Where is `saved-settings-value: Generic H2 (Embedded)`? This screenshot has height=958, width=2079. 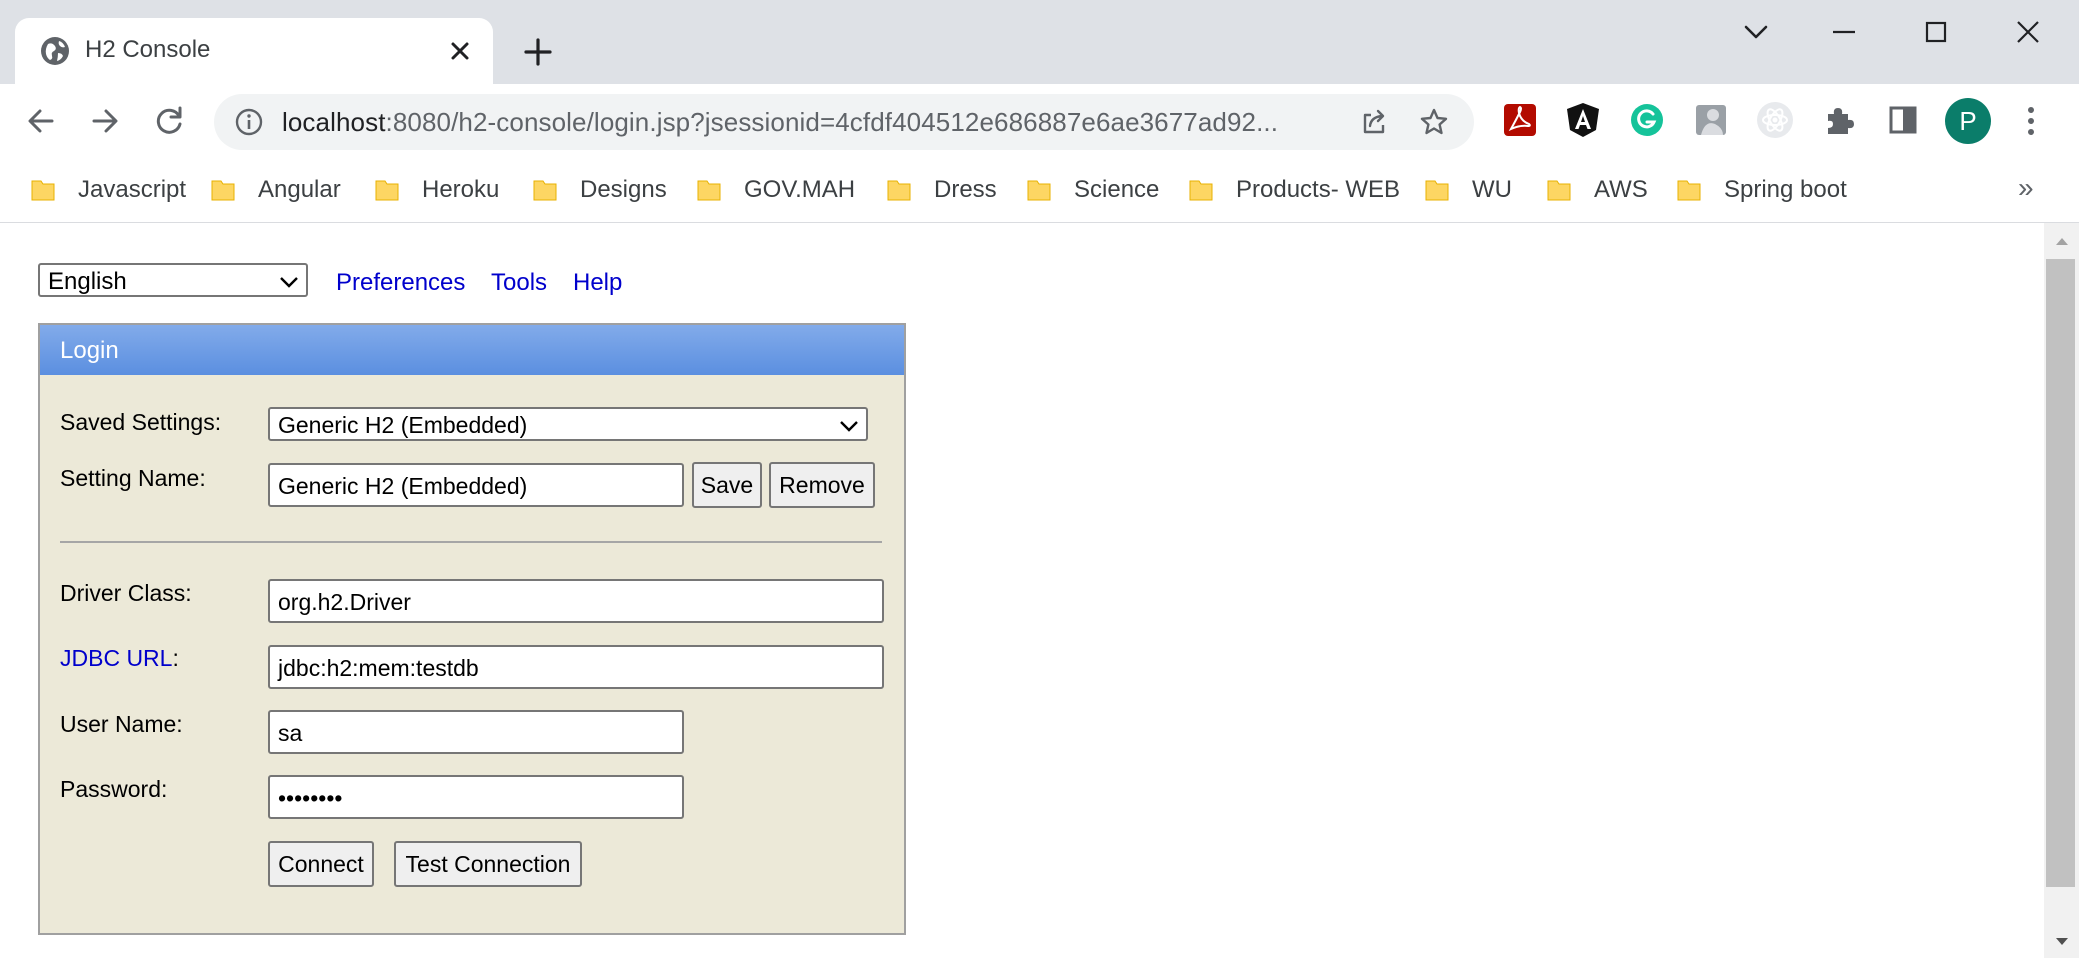 saved-settings-value: Generic H2 (Embedded) is located at coordinates (403, 425).